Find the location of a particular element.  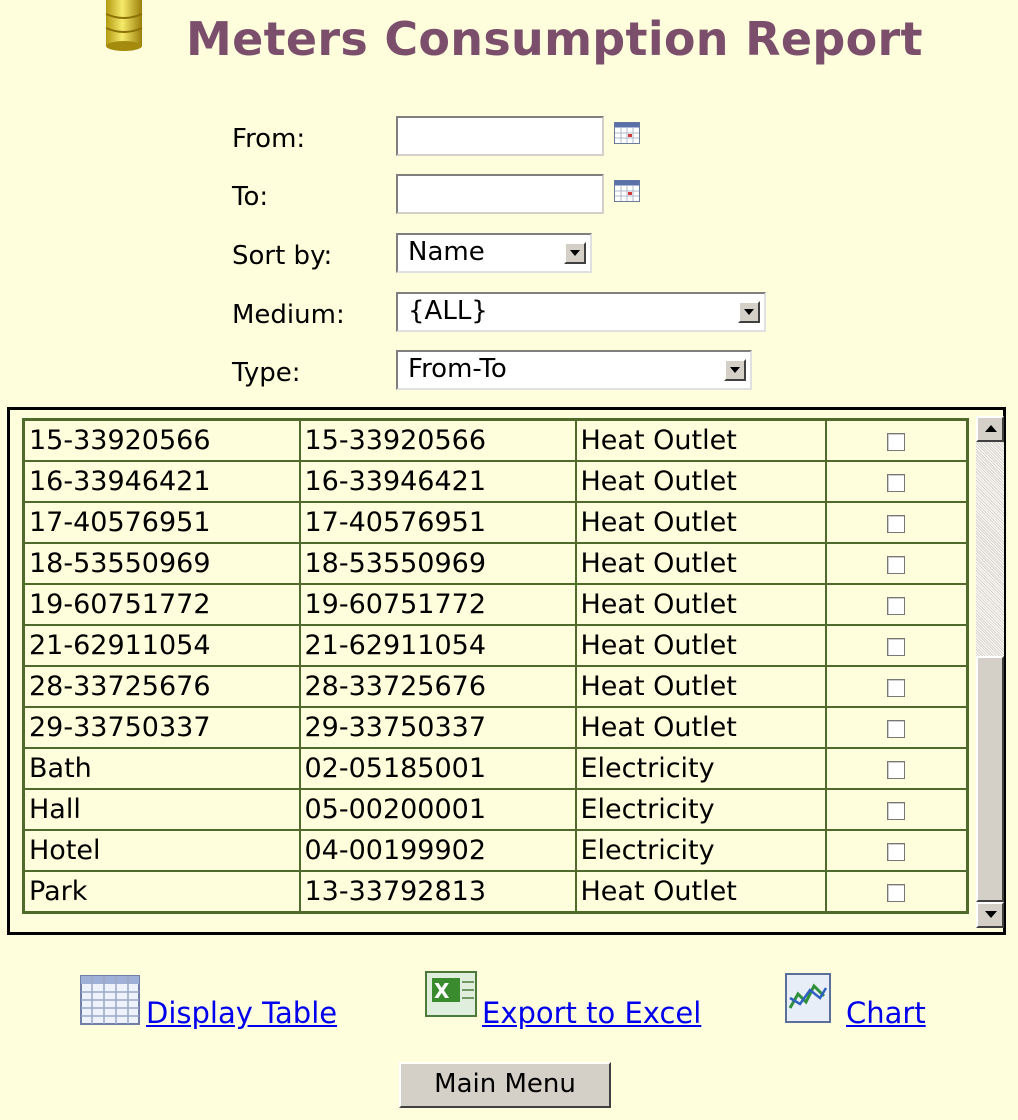

vertical-scrollbar is located at coordinates (990, 672).